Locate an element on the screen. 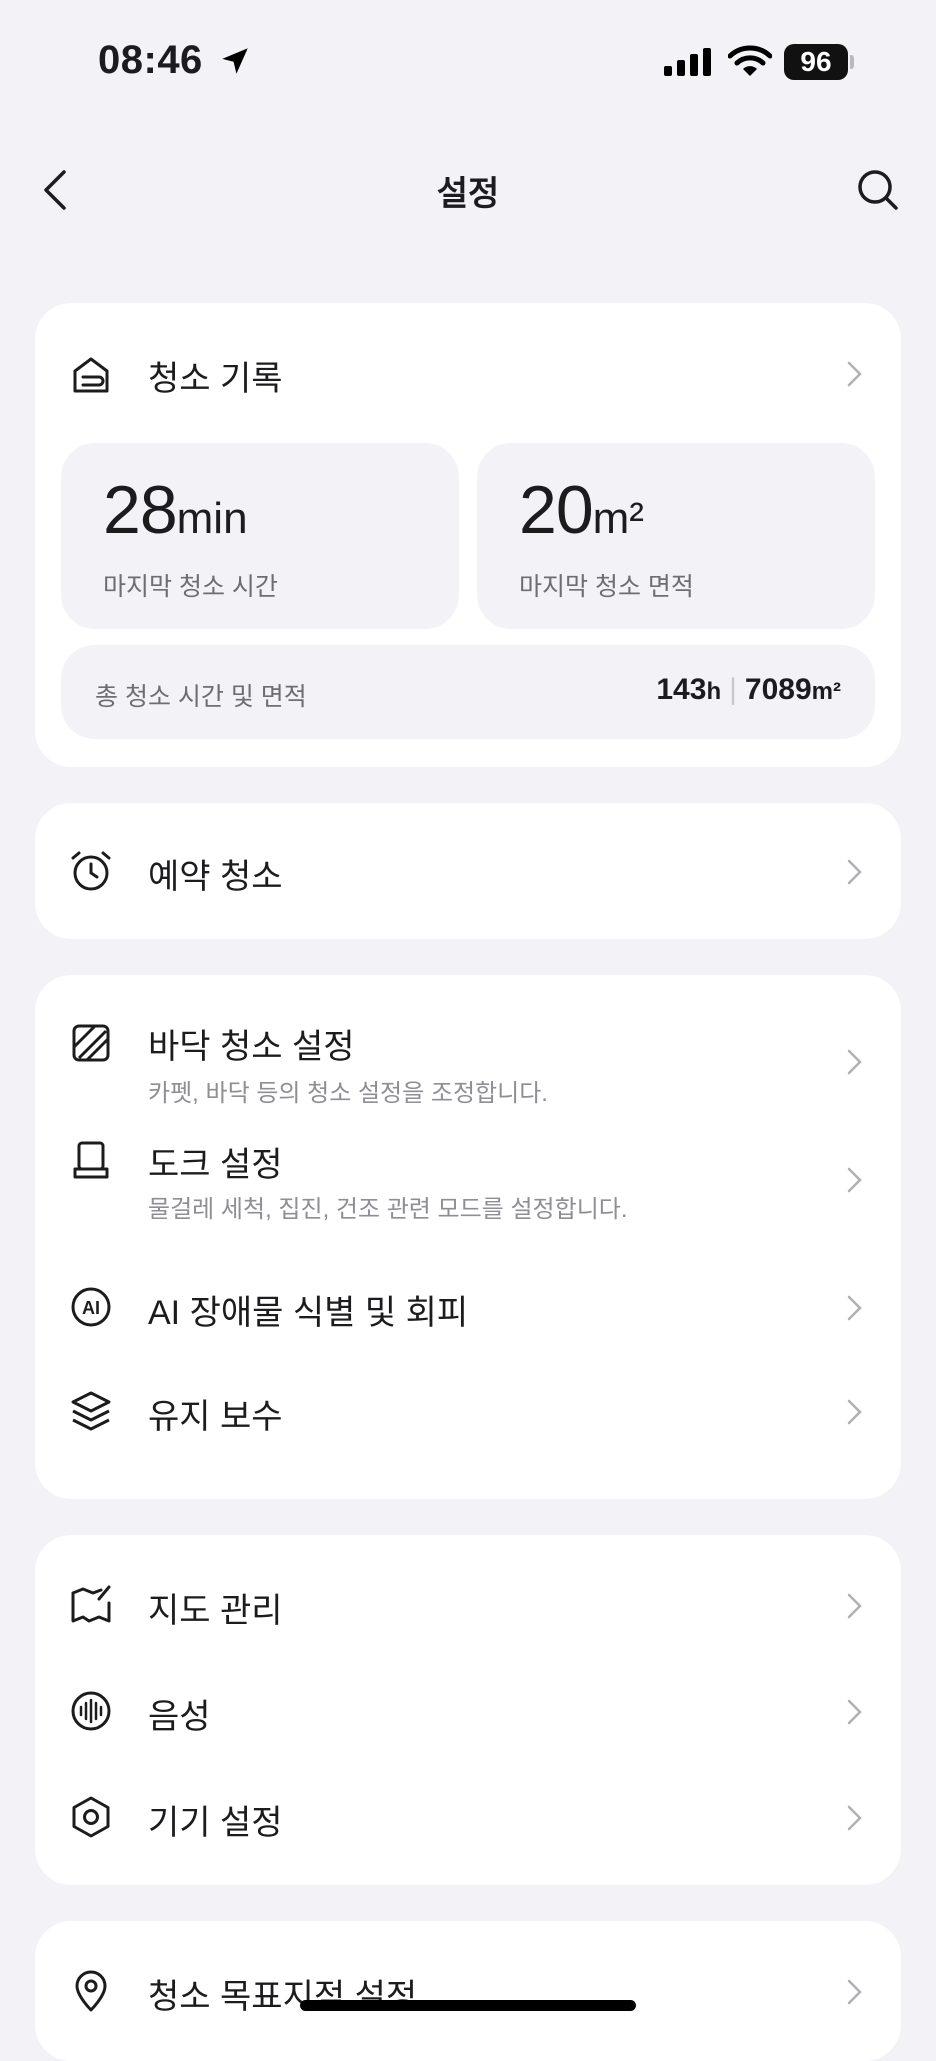 Image resolution: width=936 pixels, height=2061 pixels. battery-indicator: 96 is located at coordinates (816, 62).